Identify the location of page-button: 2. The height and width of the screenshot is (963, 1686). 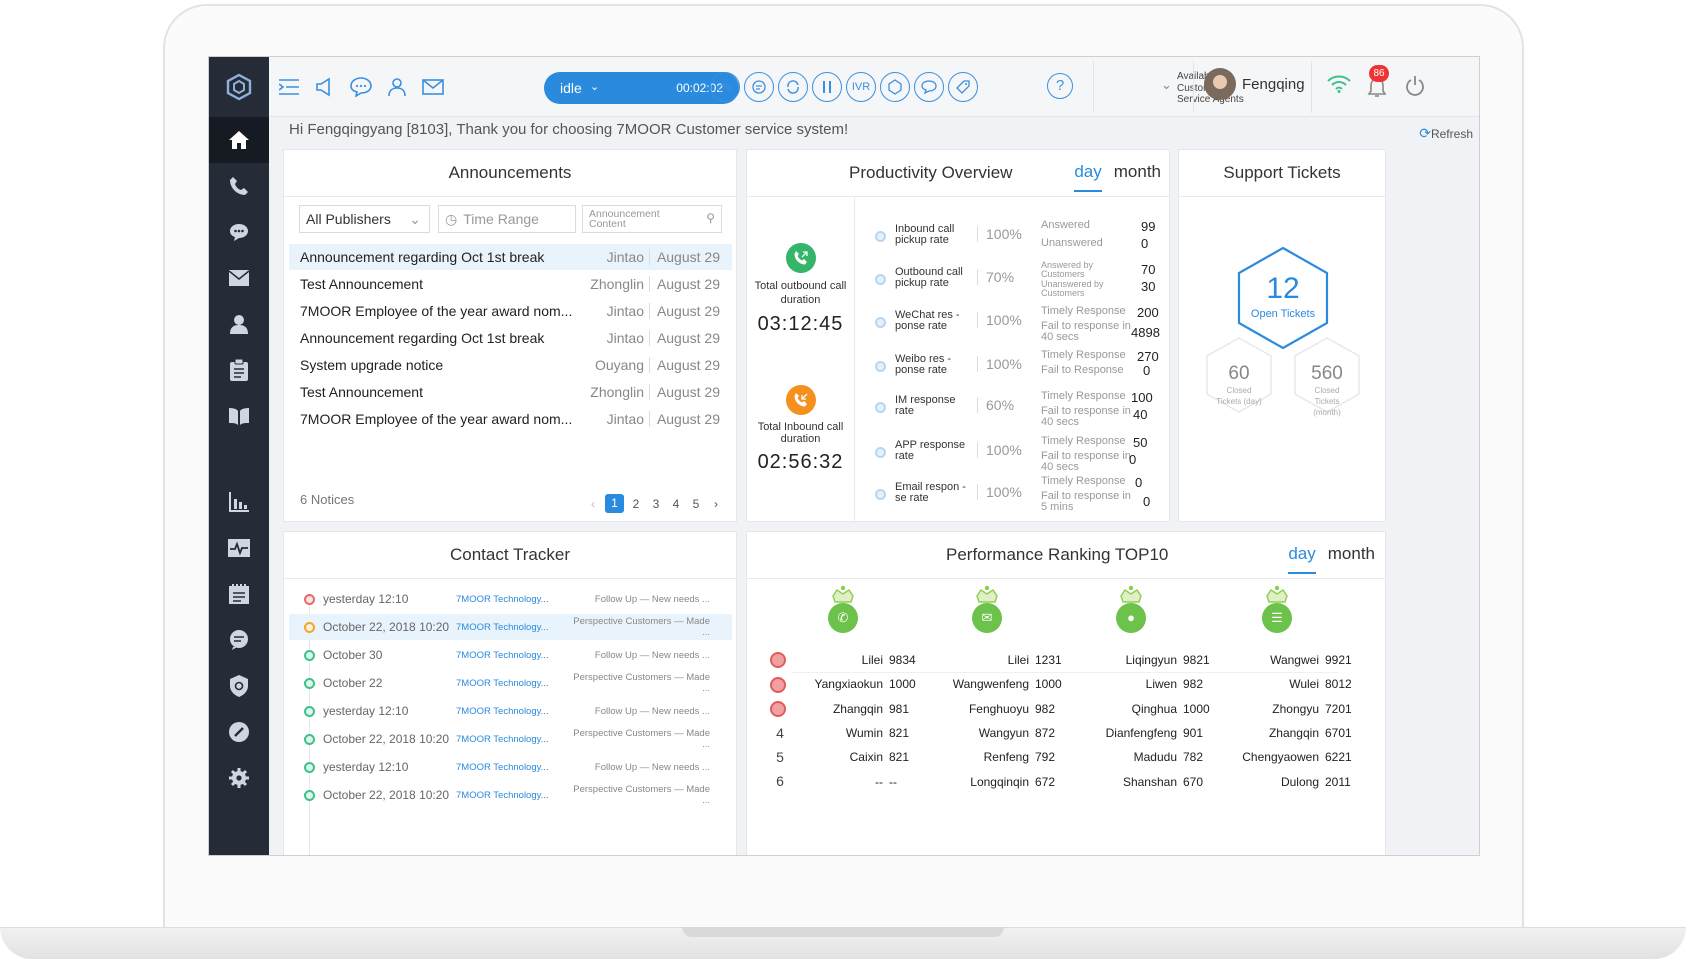
(636, 504).